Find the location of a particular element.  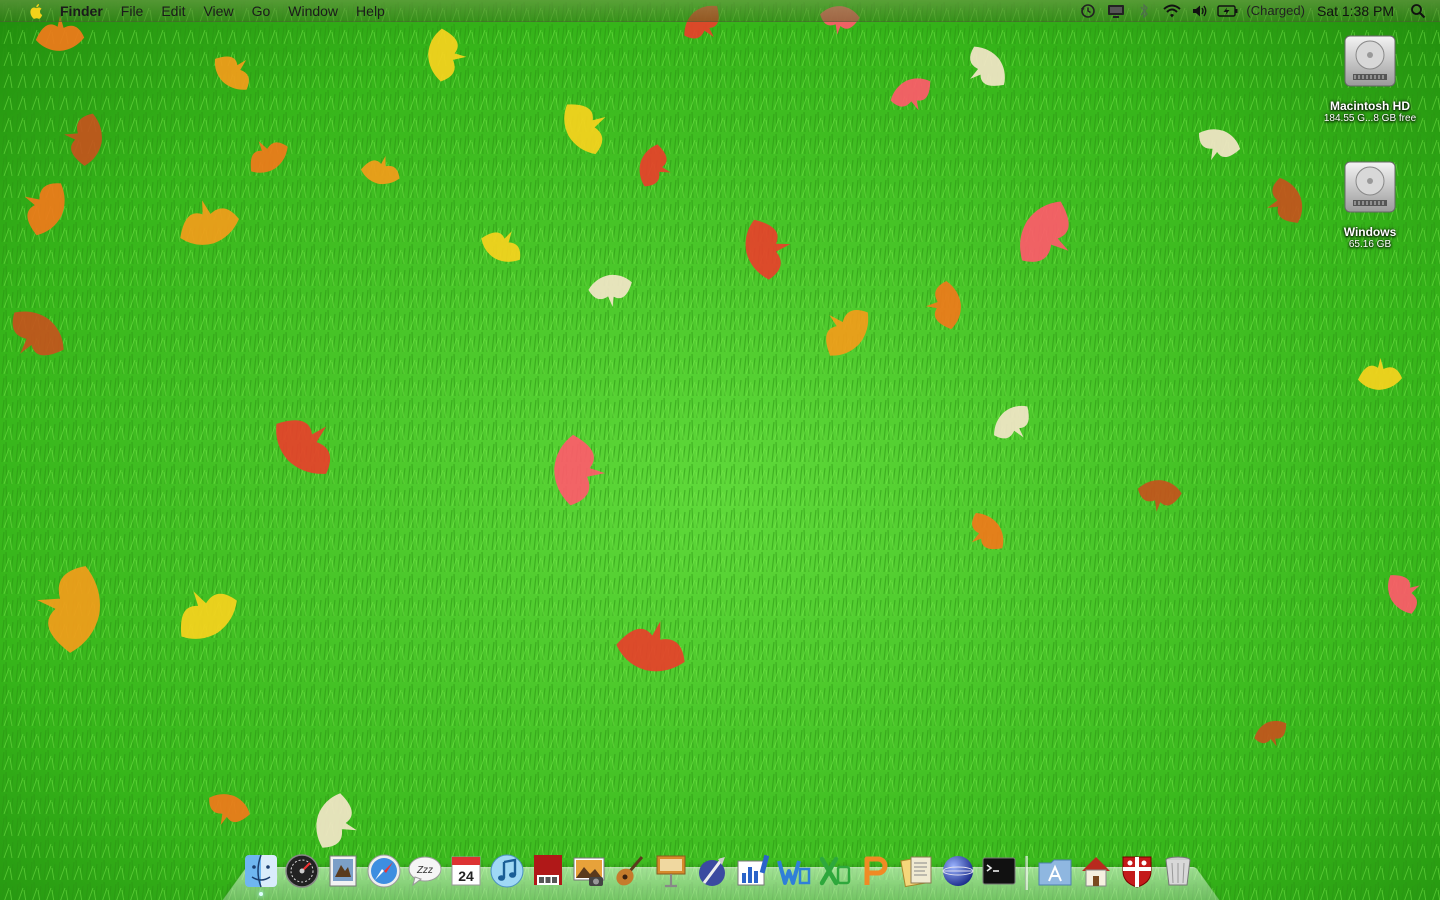

menu-extras: (Charged) Sat 1:38 PM is located at coordinates (1257, 11).